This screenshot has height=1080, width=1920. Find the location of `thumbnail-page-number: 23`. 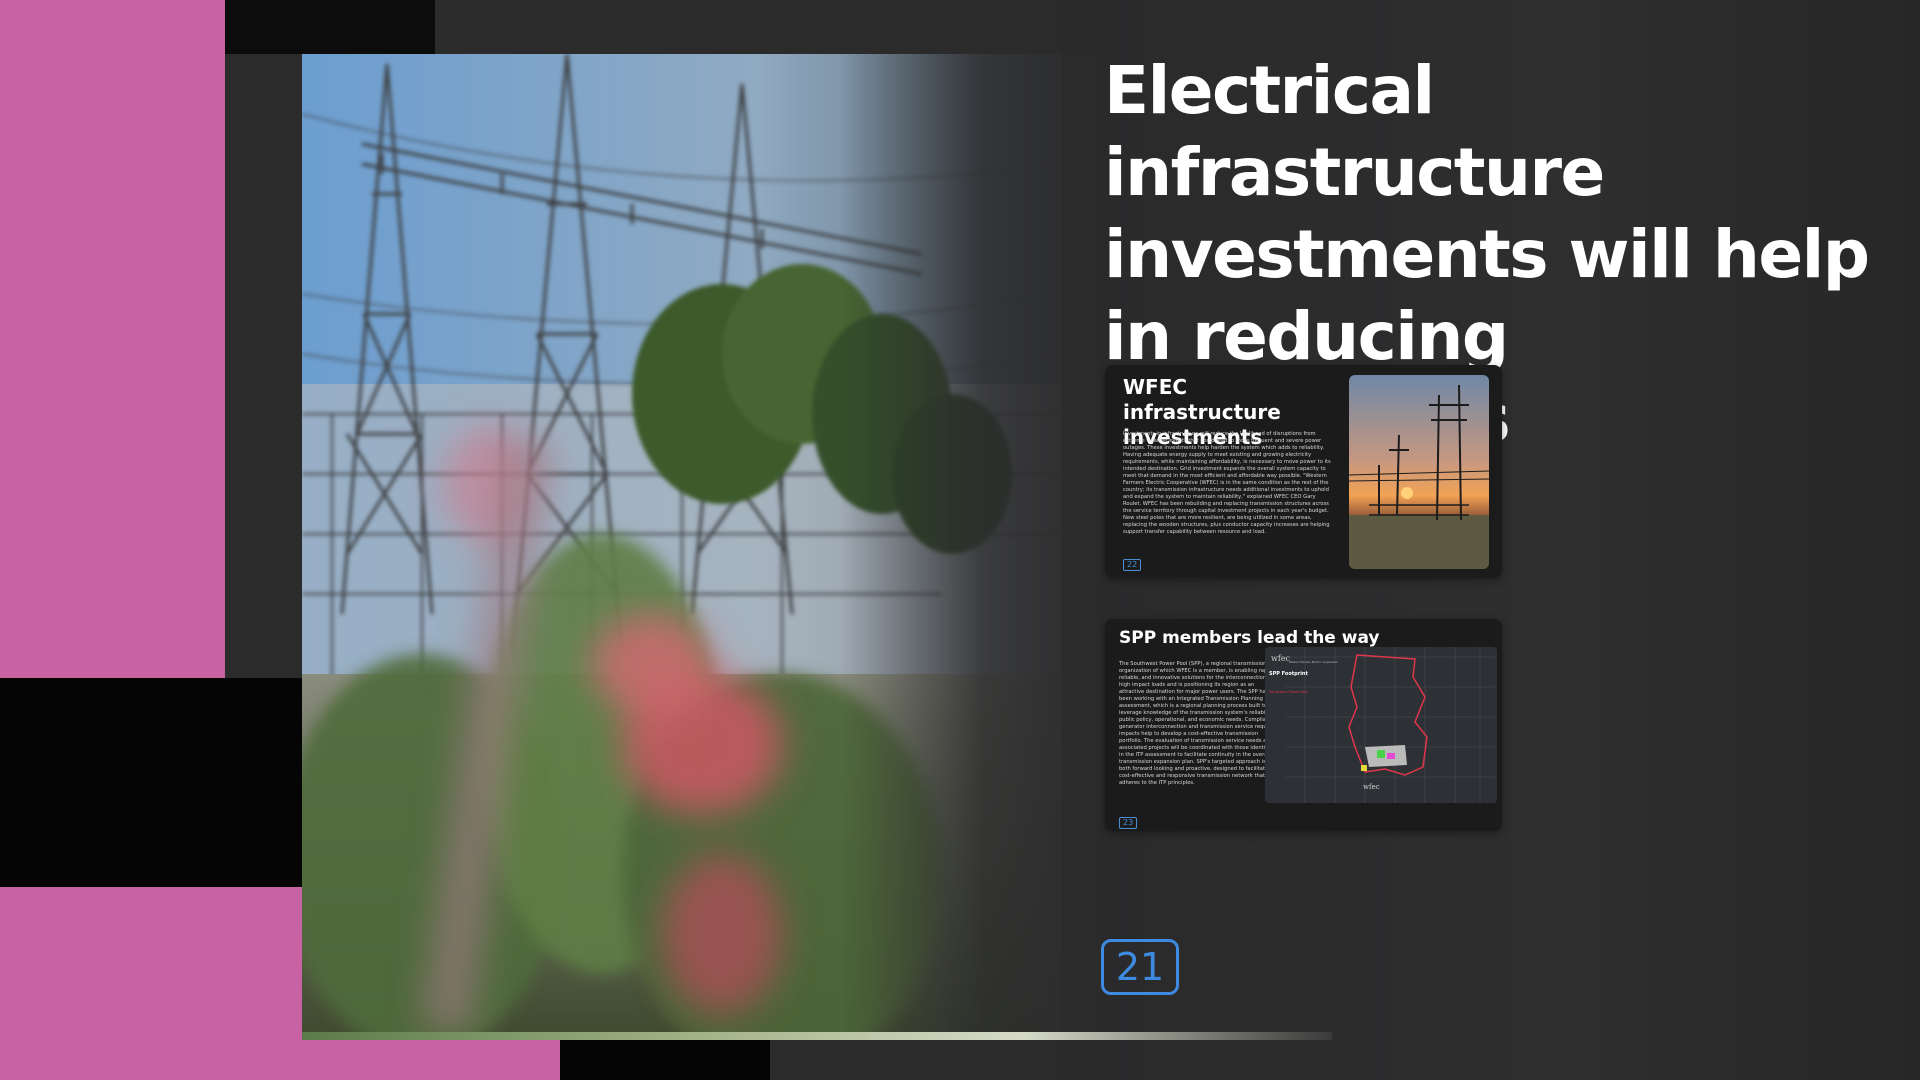

thumbnail-page-number: 23 is located at coordinates (1128, 823).